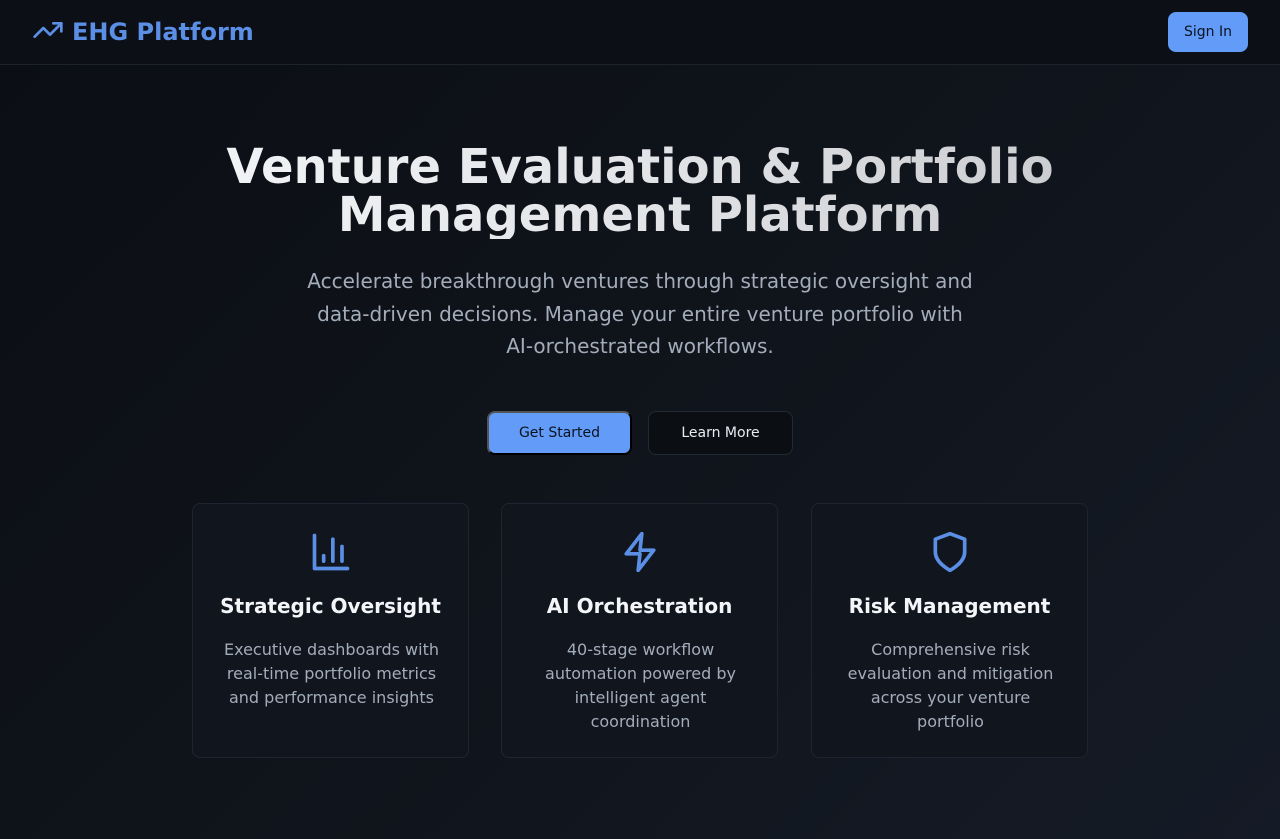 This screenshot has width=1280, height=839. What do you see at coordinates (330, 606) in the screenshot?
I see `feature-title: Strategic Oversight` at bounding box center [330, 606].